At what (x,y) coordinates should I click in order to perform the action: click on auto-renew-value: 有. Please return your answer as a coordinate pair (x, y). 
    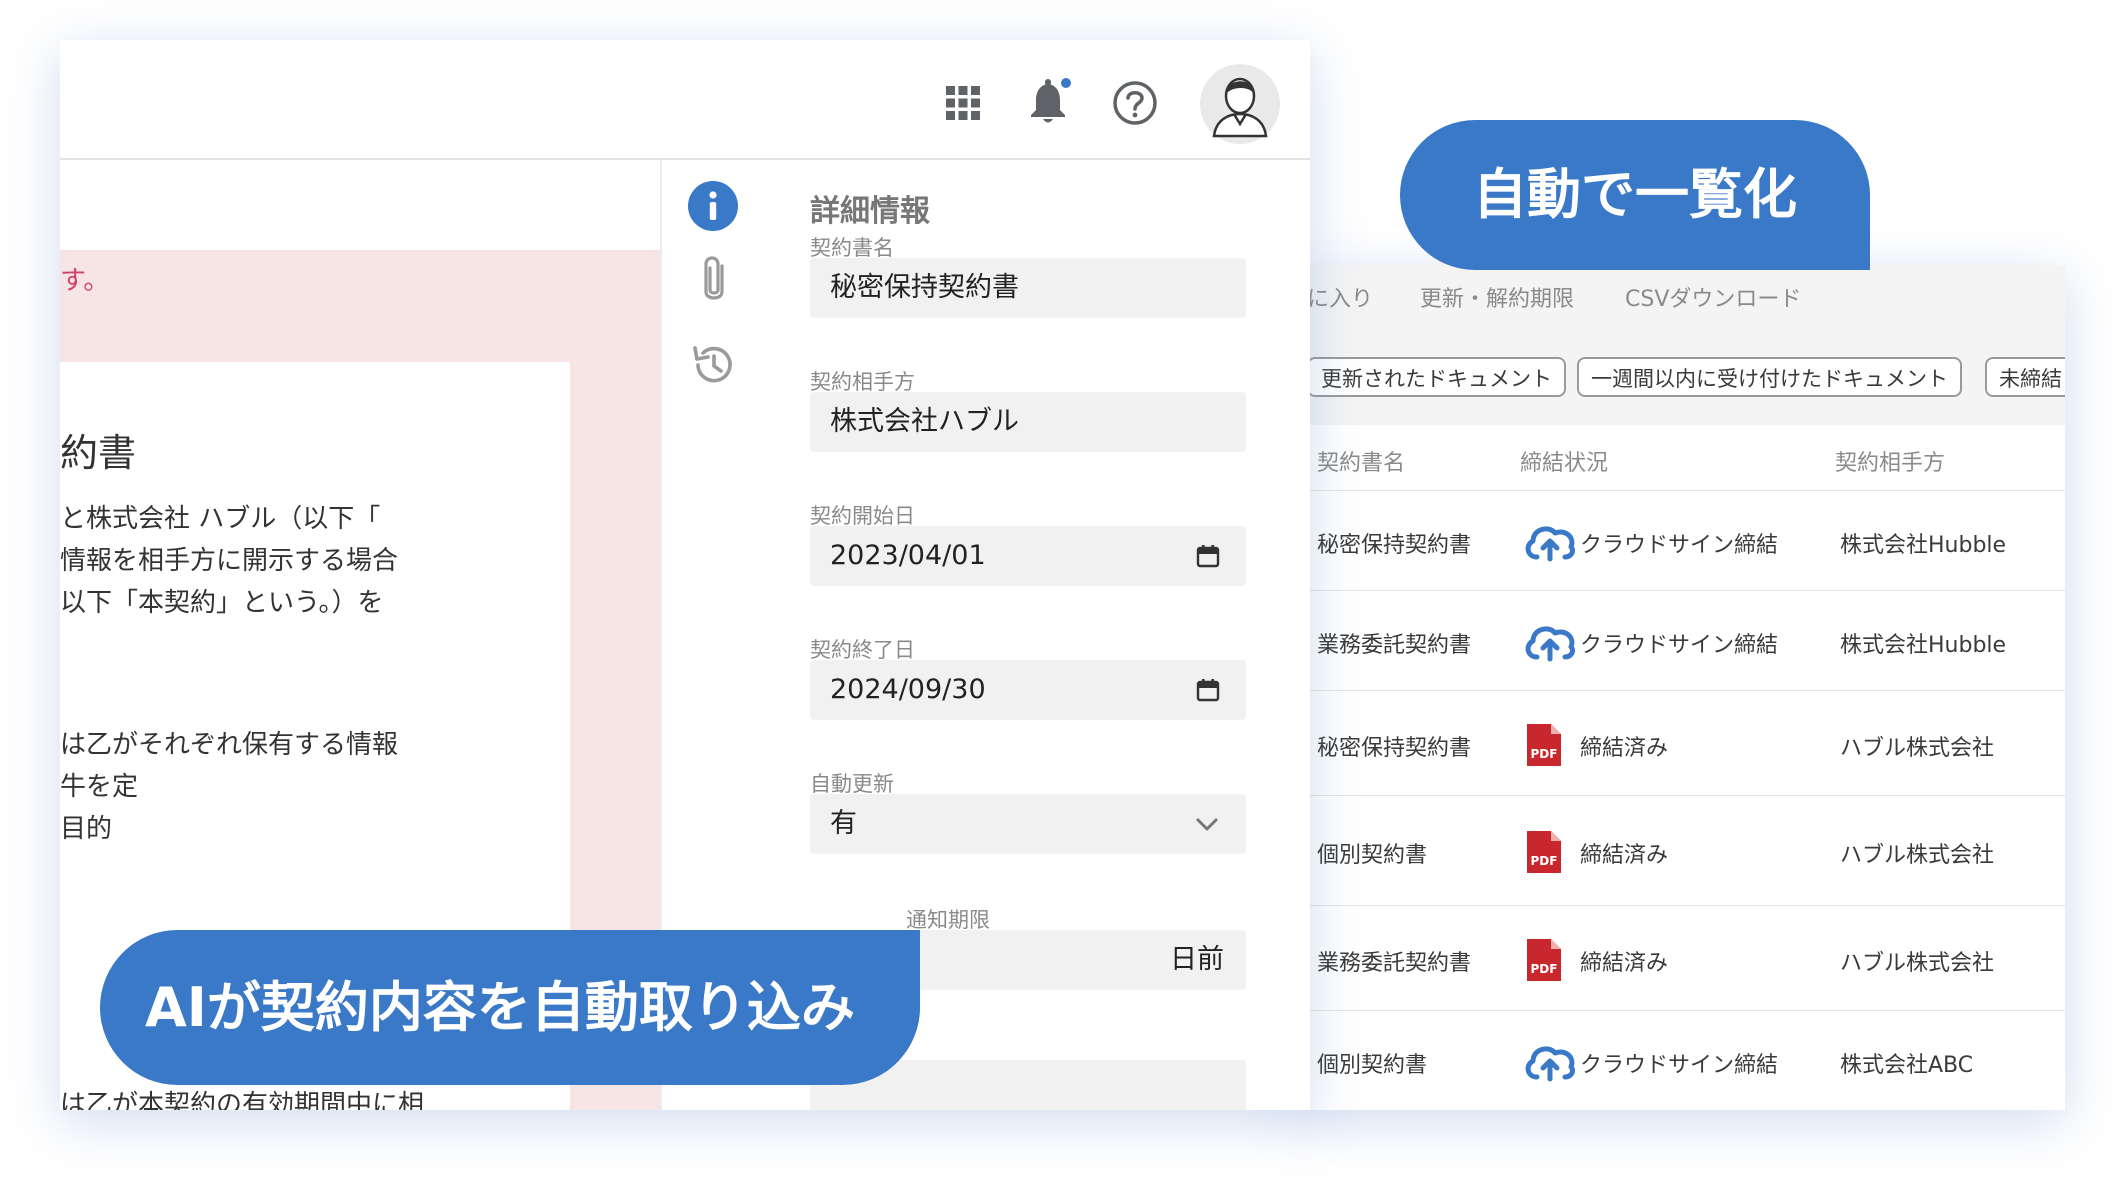
    Looking at the image, I should click on (843, 823).